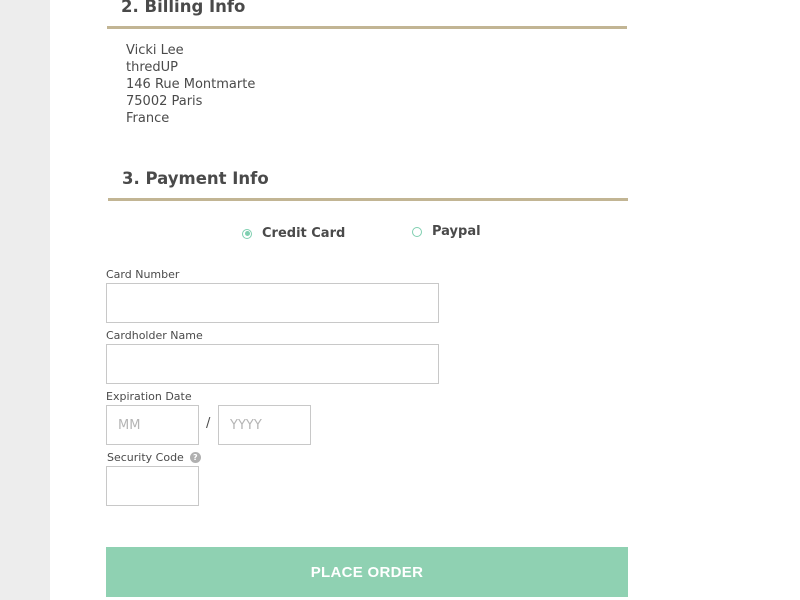 The image size is (800, 600). Describe the element at coordinates (272, 303) in the screenshot. I see `card-number-input` at that location.